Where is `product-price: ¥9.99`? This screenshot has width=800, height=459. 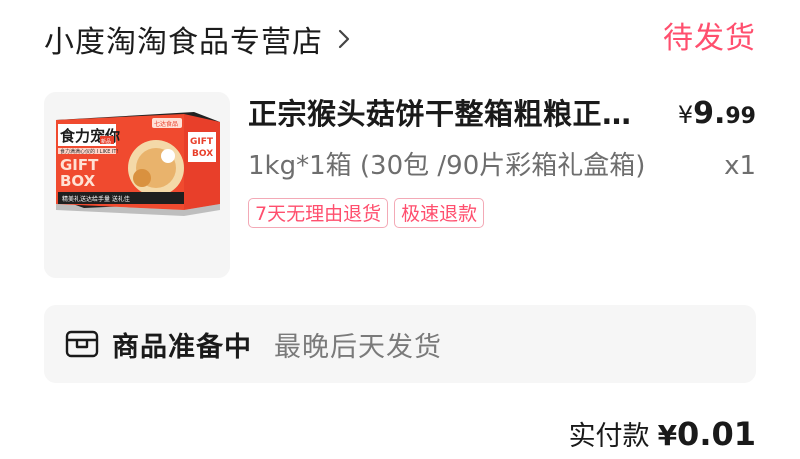 product-price: ¥9.99 is located at coordinates (717, 114).